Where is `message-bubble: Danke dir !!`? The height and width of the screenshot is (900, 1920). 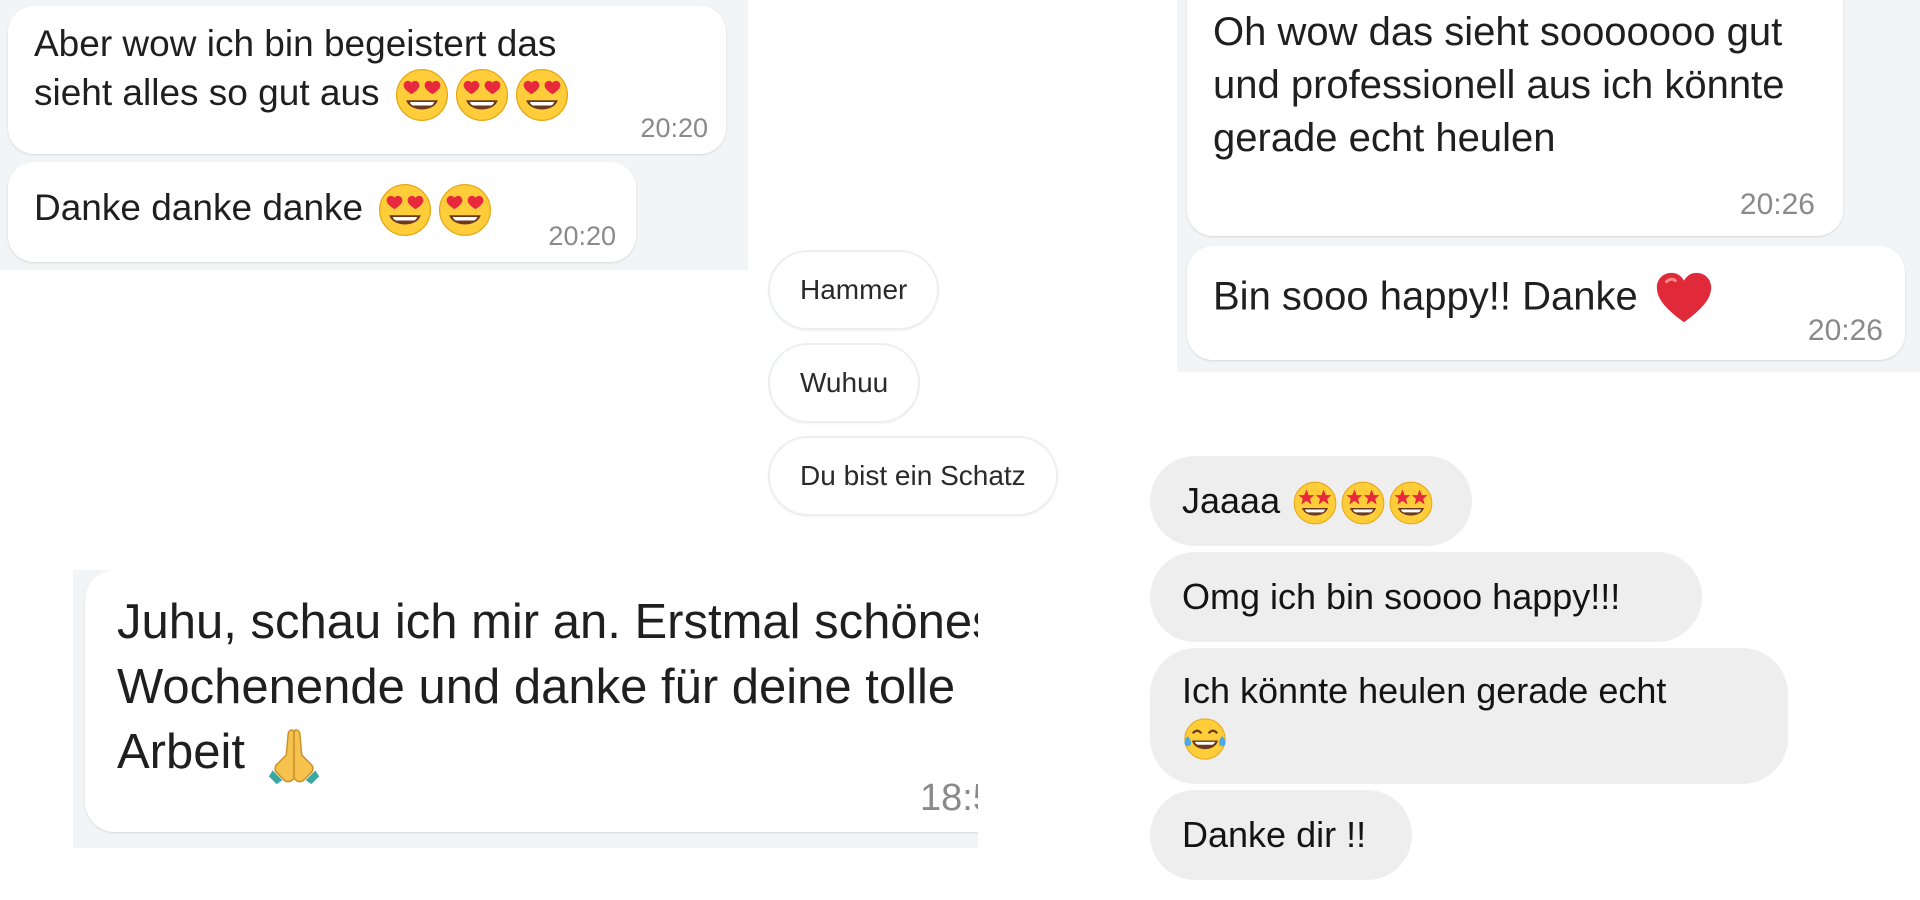
message-bubble: Danke dir !! is located at coordinates (1281, 835).